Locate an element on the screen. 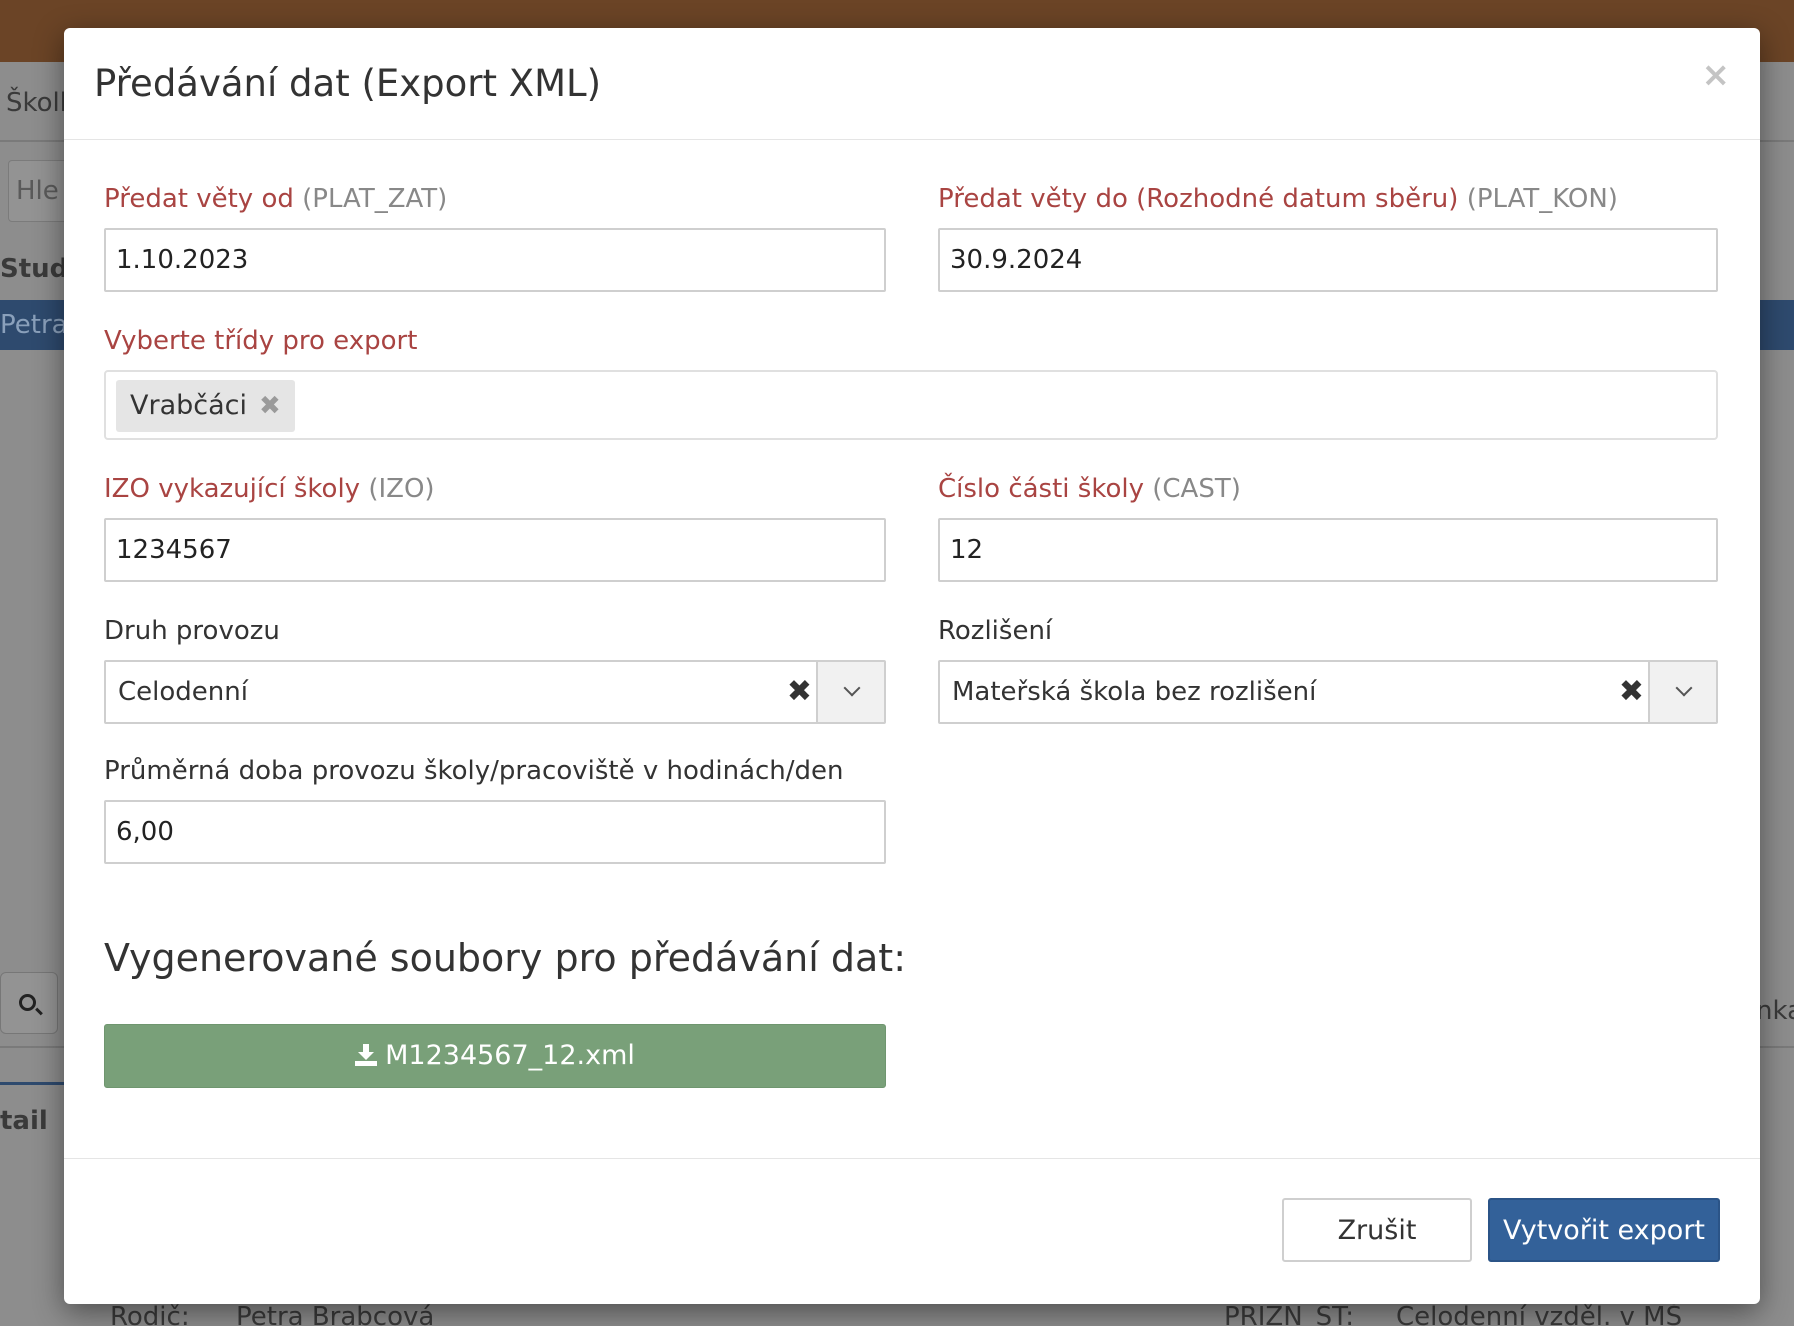 This screenshot has height=1326, width=1794. izo-code: (IZO) is located at coordinates (401, 489).